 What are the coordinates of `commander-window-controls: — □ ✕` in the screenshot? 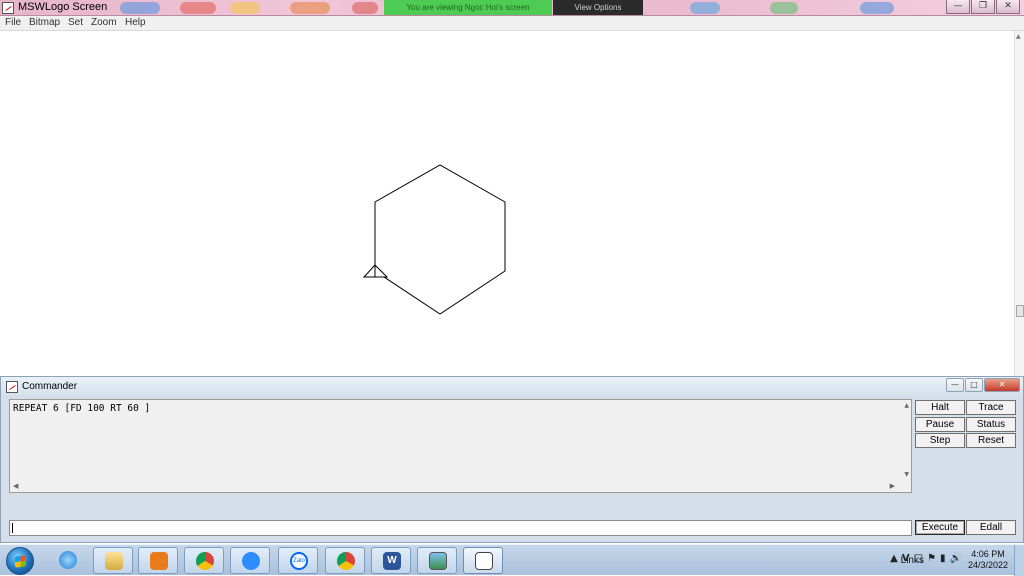 It's located at (983, 385).